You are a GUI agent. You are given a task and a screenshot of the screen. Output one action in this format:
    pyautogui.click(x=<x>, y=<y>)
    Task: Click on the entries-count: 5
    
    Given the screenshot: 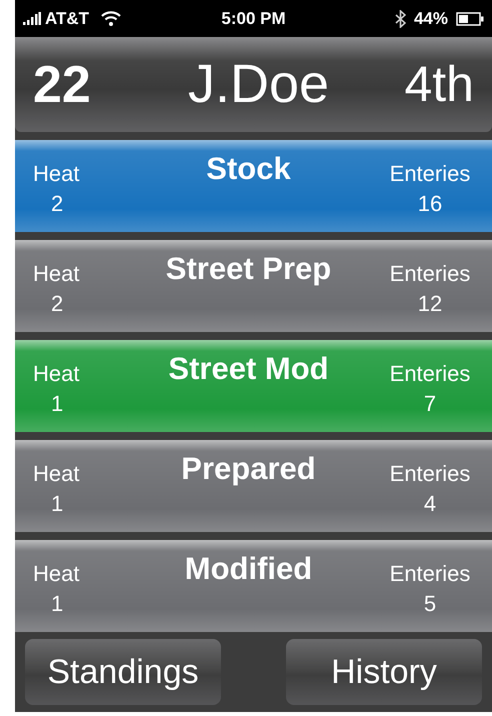 What is the action you would take?
    pyautogui.click(x=430, y=604)
    